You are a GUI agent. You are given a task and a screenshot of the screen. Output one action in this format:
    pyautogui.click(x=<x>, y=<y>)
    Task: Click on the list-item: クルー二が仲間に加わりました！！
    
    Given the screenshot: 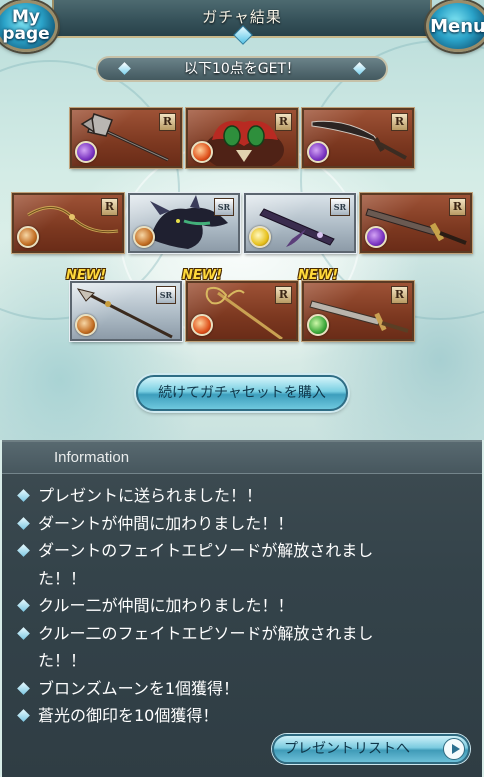 What is the action you would take?
    pyautogui.click(x=216, y=606)
    